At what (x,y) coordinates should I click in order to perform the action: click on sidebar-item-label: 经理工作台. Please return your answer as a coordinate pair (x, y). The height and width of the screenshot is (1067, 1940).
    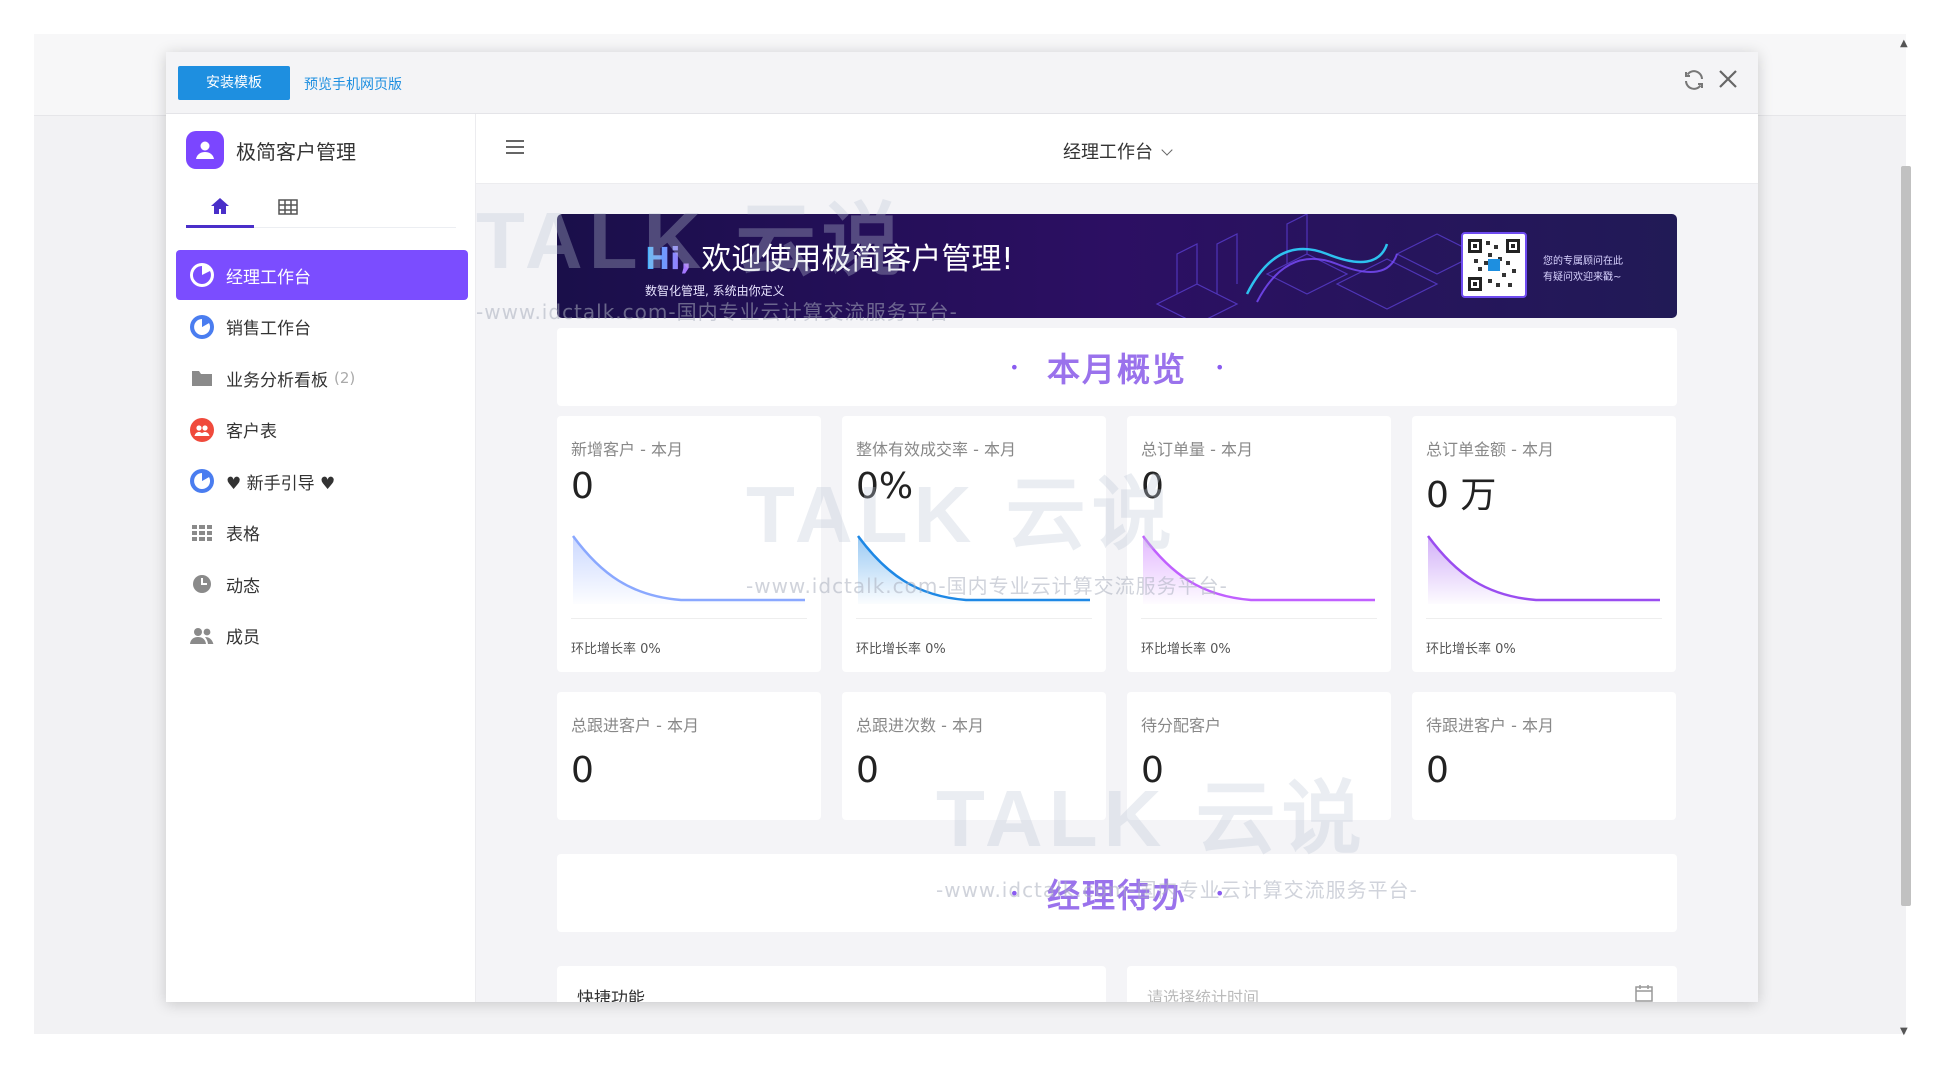
    Looking at the image, I should click on (268, 277).